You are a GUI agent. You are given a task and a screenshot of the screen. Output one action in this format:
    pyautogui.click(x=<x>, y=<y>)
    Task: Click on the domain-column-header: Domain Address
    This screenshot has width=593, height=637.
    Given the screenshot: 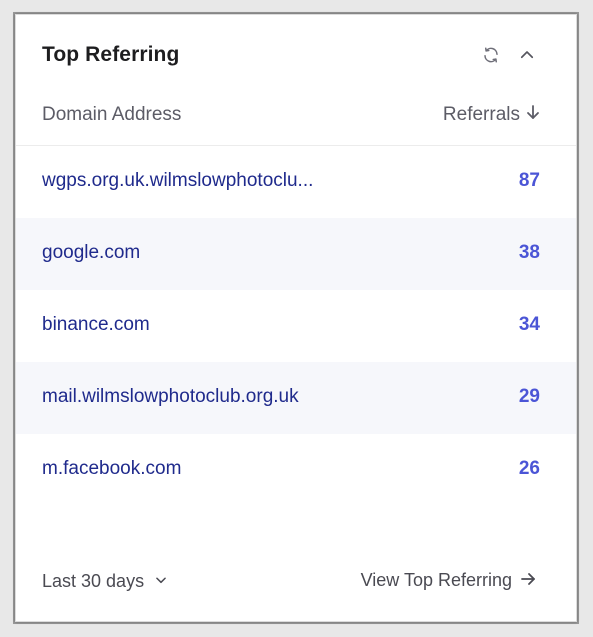 What is the action you would take?
    pyautogui.click(x=112, y=114)
    